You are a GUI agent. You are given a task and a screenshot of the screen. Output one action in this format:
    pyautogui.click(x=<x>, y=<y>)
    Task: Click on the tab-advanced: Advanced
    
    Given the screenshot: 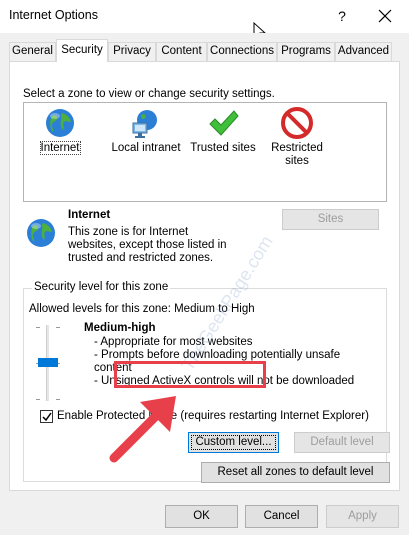 What is the action you would take?
    pyautogui.click(x=363, y=51)
    